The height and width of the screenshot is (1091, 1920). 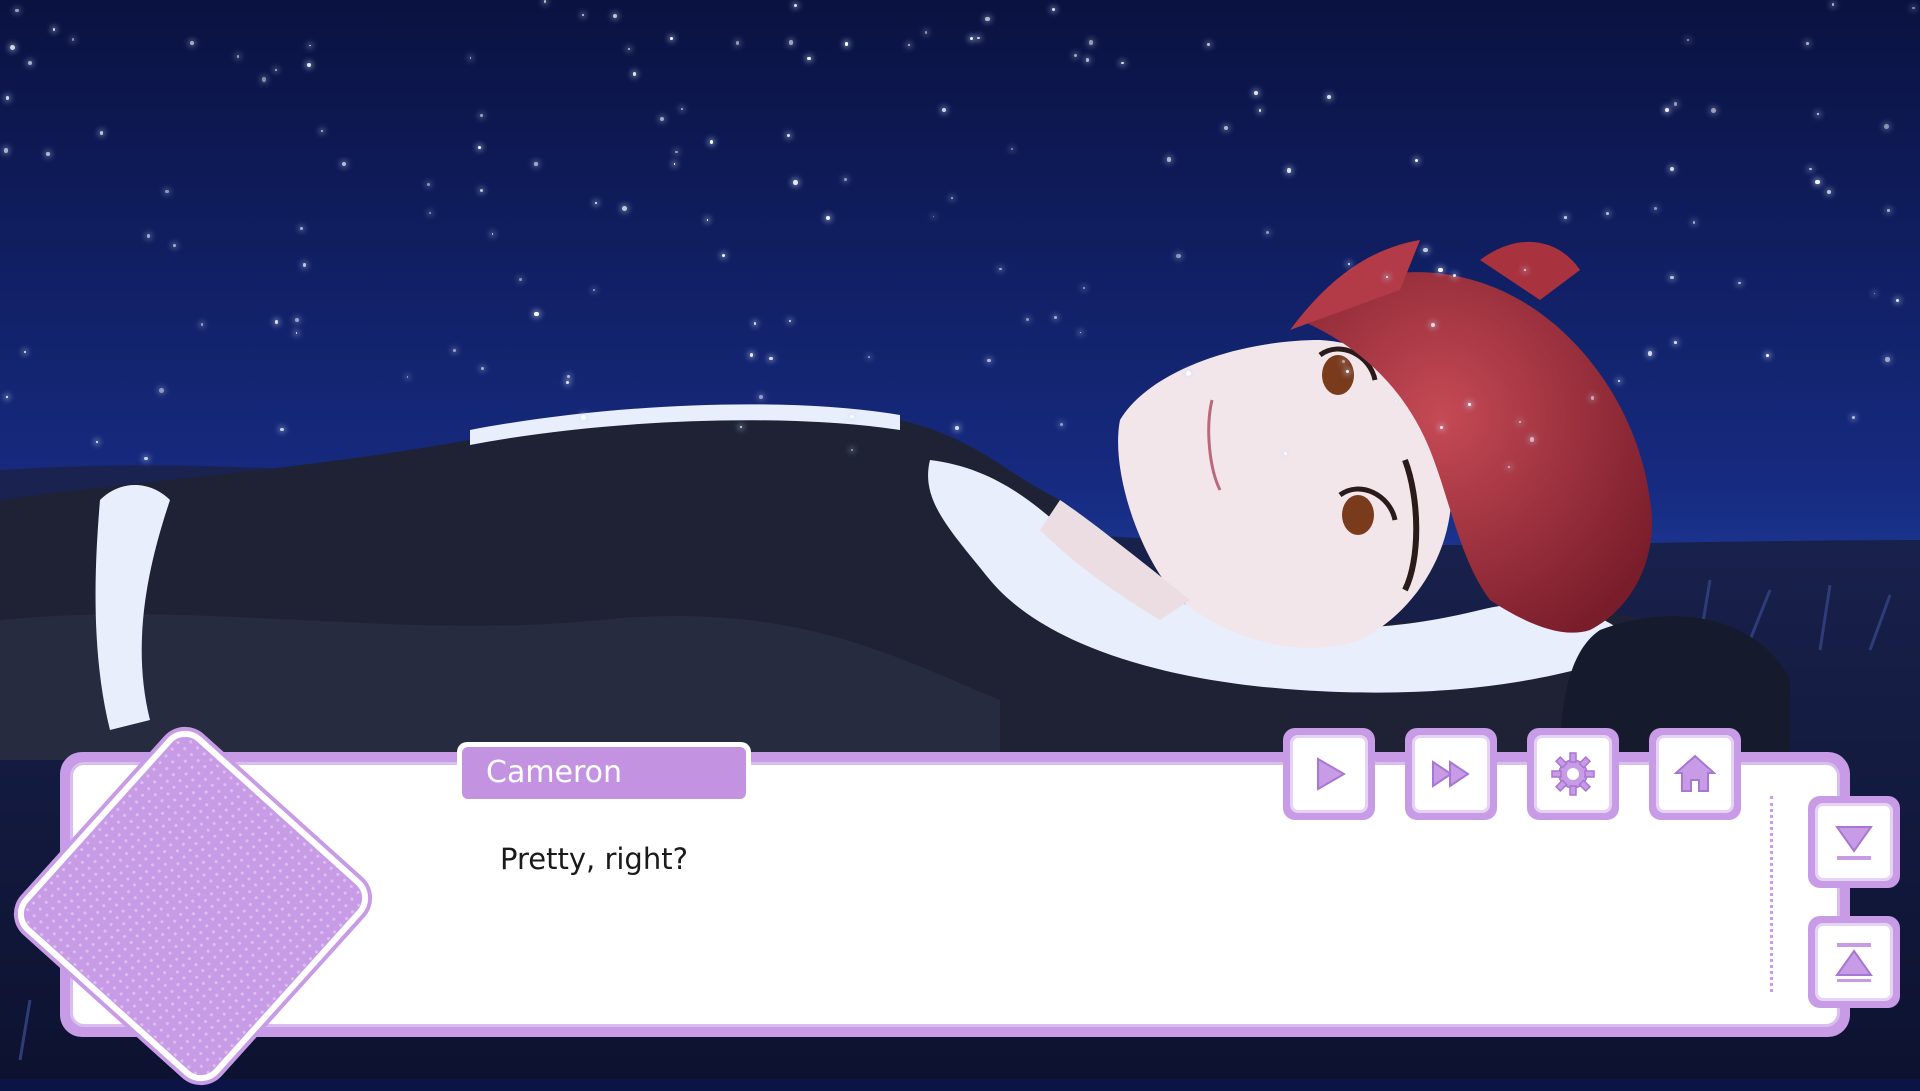 I want to click on speaker-name: Cameron, so click(x=604, y=773).